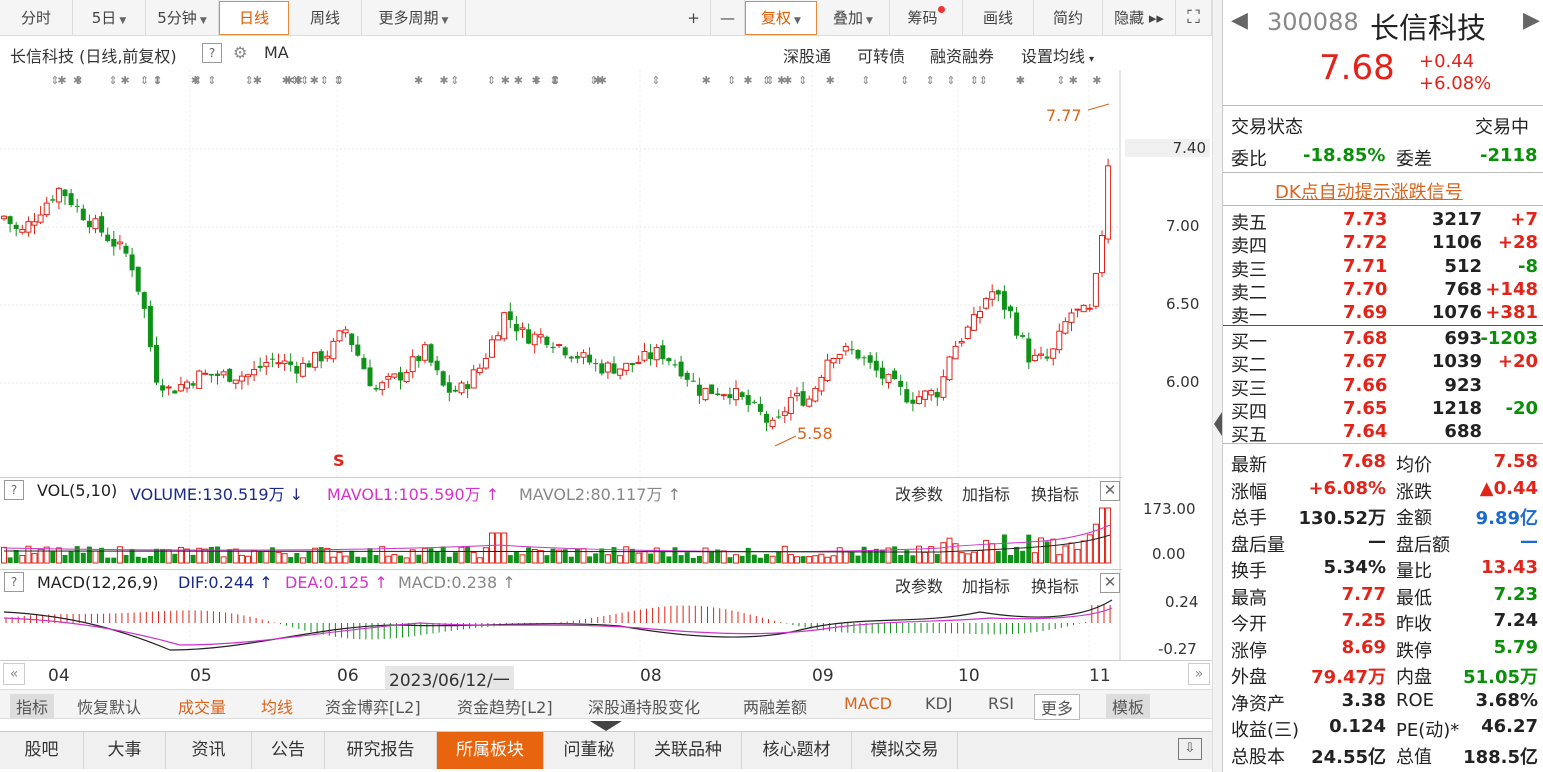 Image resolution: width=1543 pixels, height=772 pixels. I want to click on macd-add-indicator-button: 加指标, so click(986, 585).